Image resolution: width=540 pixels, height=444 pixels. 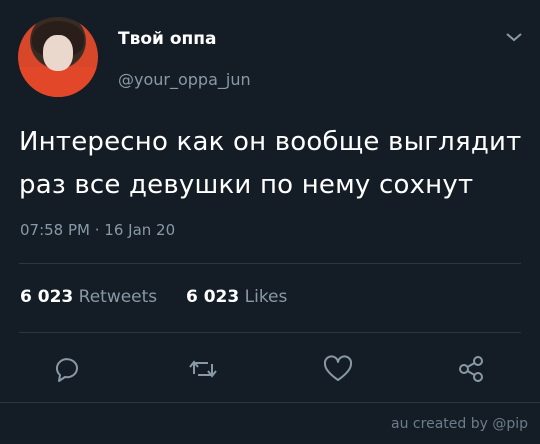 I want to click on tweet-stats: 6 023 Retweets 6 023 Likes, so click(x=153, y=297).